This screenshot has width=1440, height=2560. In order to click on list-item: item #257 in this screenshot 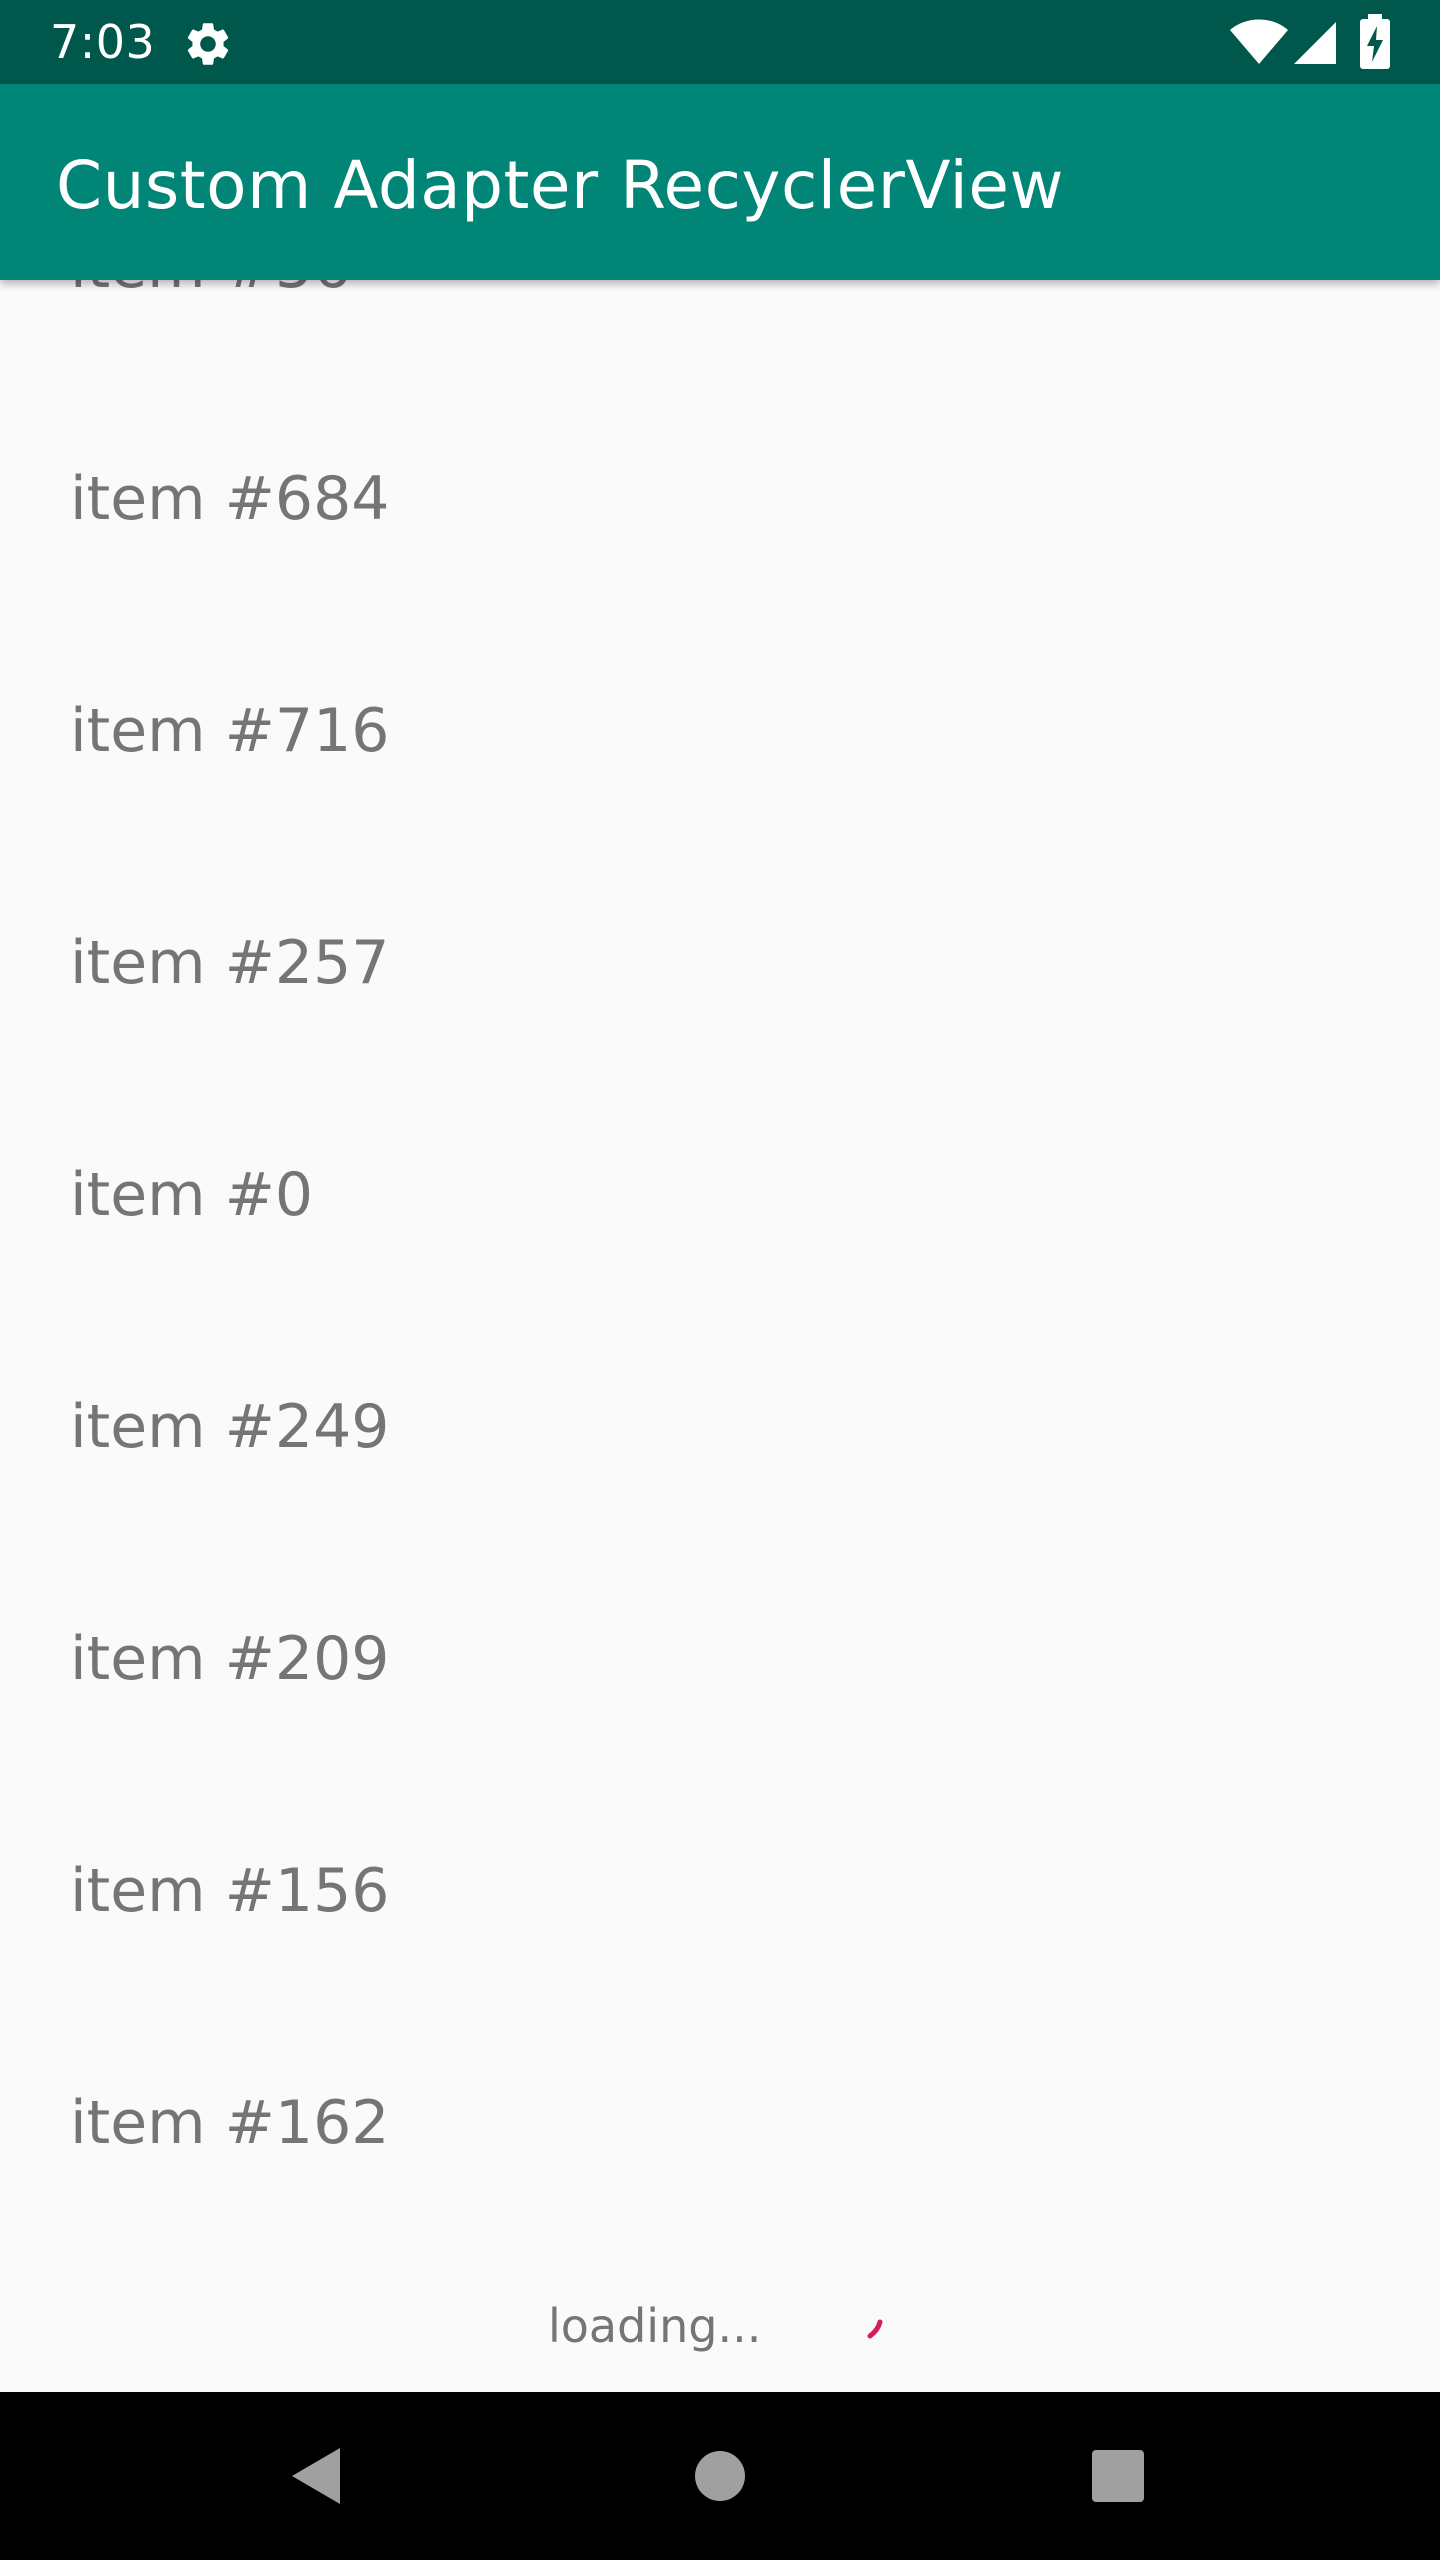, I will do `click(720, 976)`.